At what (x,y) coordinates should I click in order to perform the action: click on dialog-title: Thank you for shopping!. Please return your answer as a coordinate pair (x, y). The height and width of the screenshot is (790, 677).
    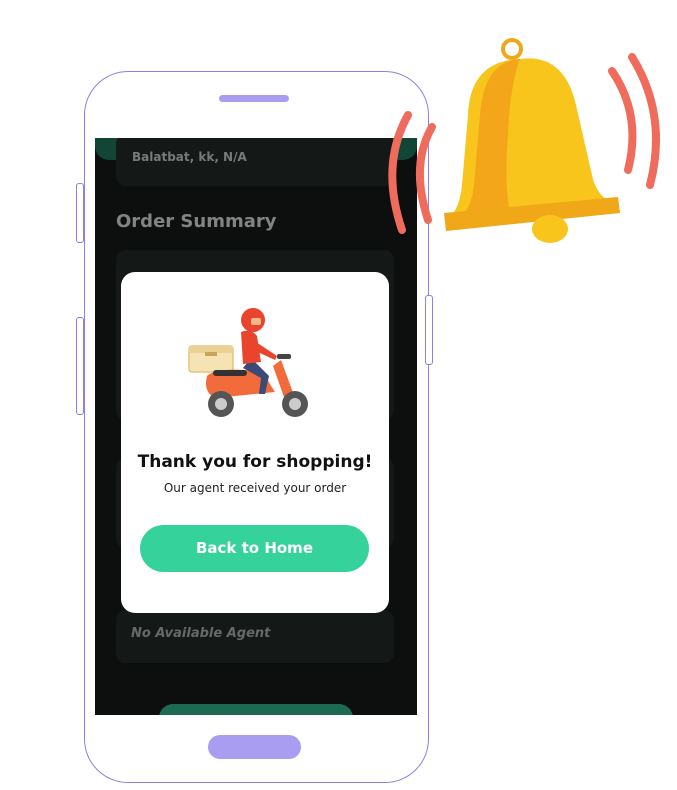
    Looking at the image, I should click on (255, 462).